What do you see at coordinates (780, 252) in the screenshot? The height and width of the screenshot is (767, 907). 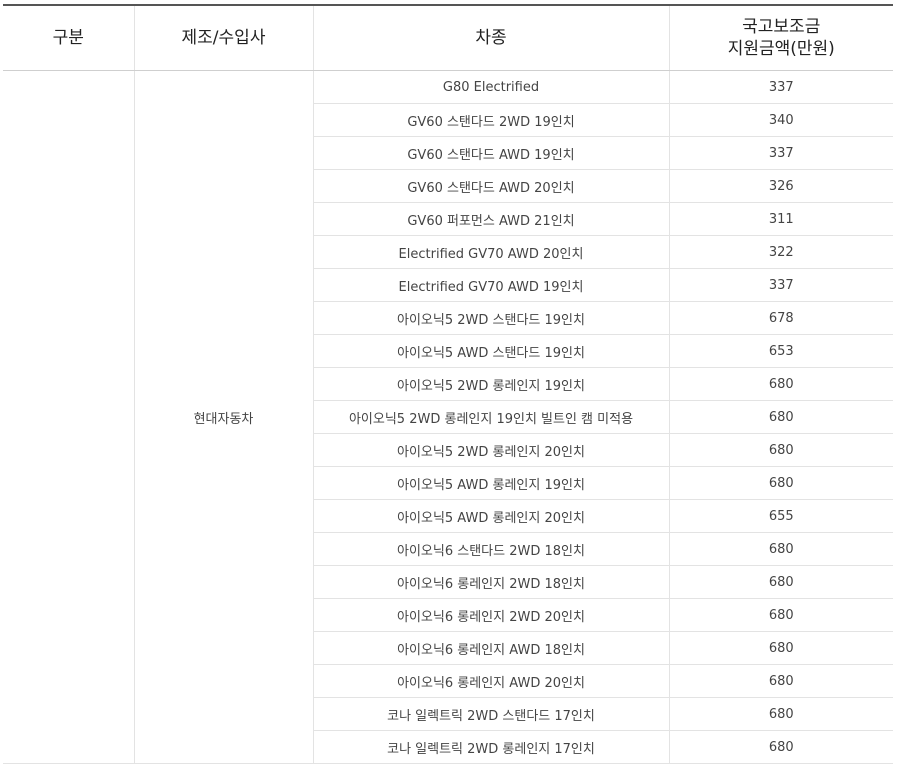 I see `amount-cell: 322` at bounding box center [780, 252].